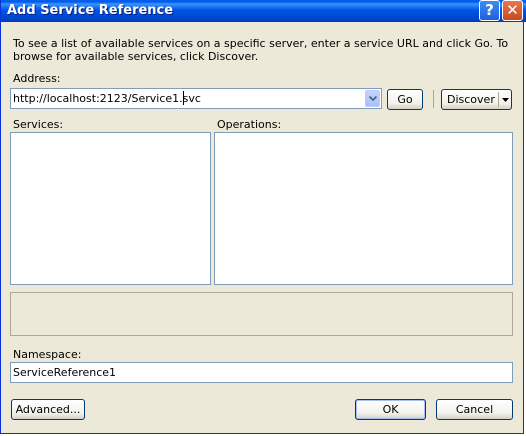 The image size is (526, 436). Describe the element at coordinates (505, 100) in the screenshot. I see `dropdown-arrow-icon` at that location.